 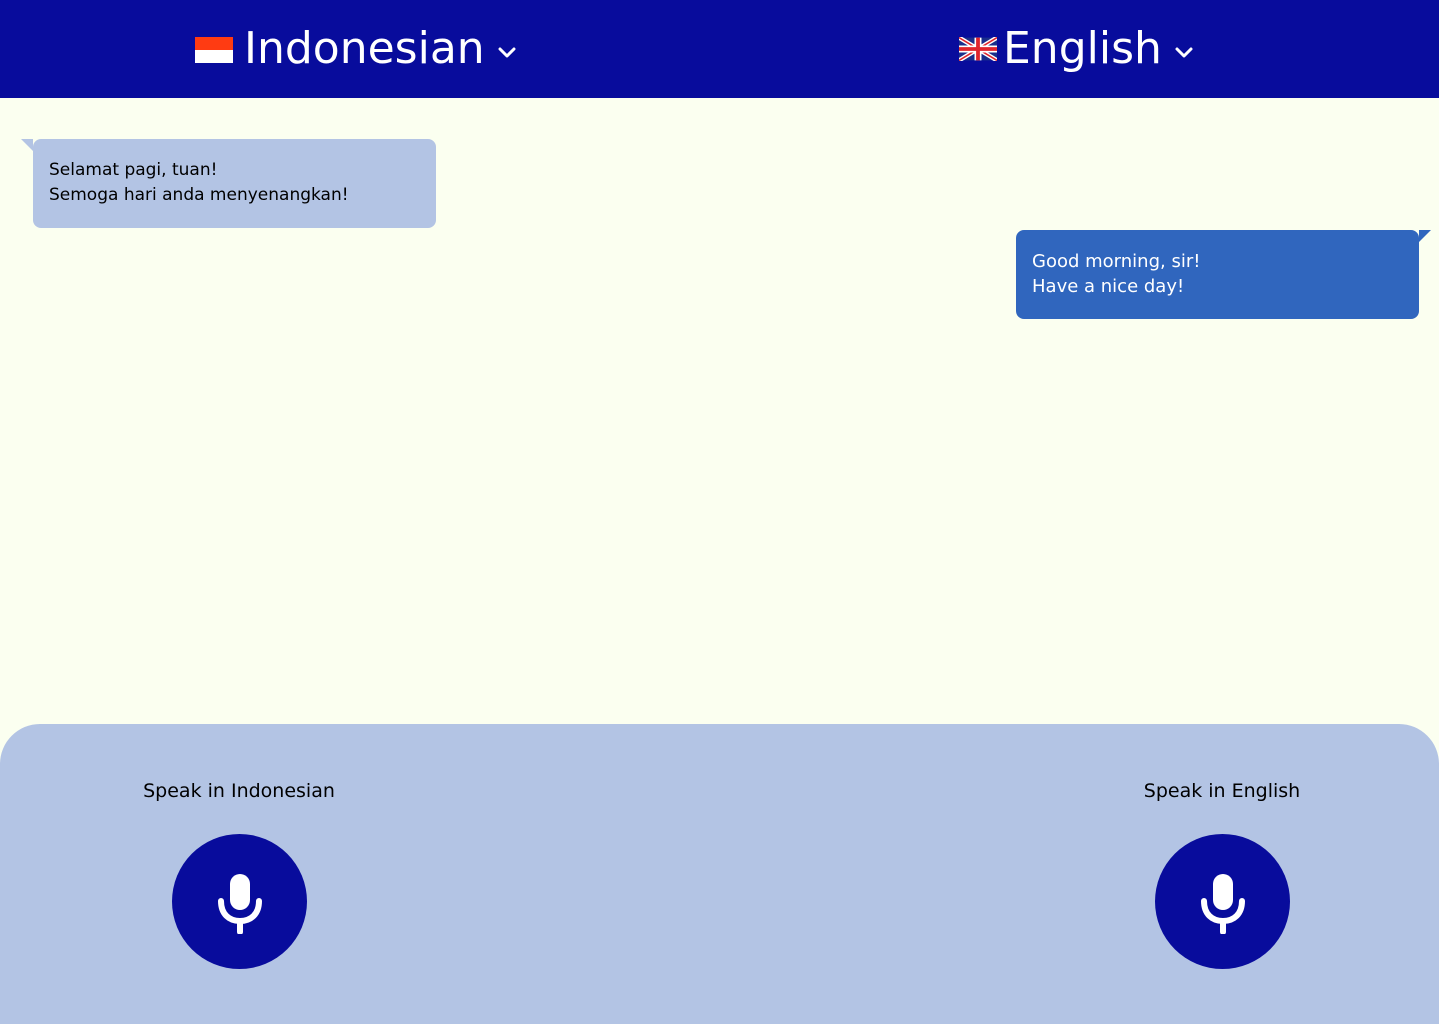 I want to click on source-language-label: Indonesian, so click(x=364, y=48).